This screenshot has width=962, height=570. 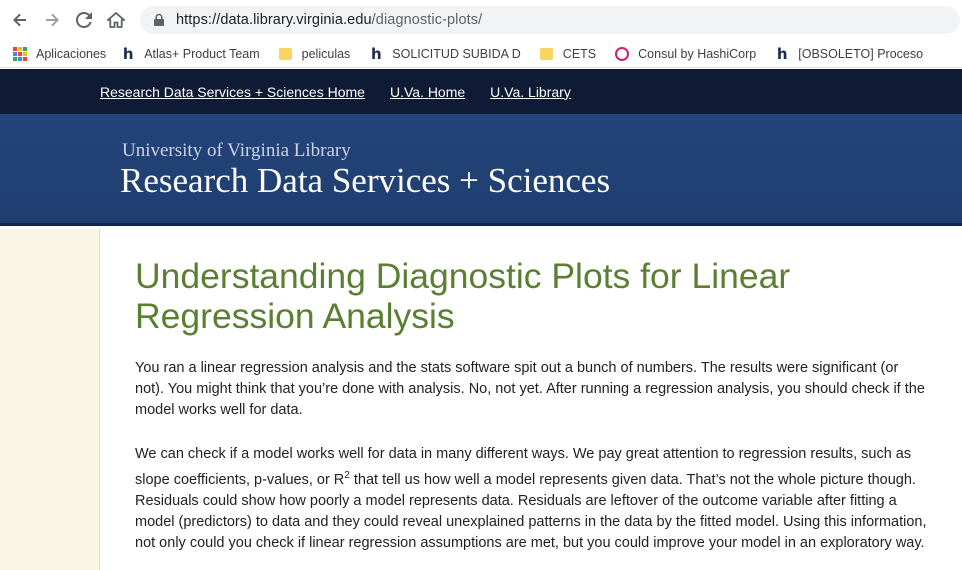 What do you see at coordinates (274, 20) in the screenshot?
I see `url-host: https://data.library.virginia.edu` at bounding box center [274, 20].